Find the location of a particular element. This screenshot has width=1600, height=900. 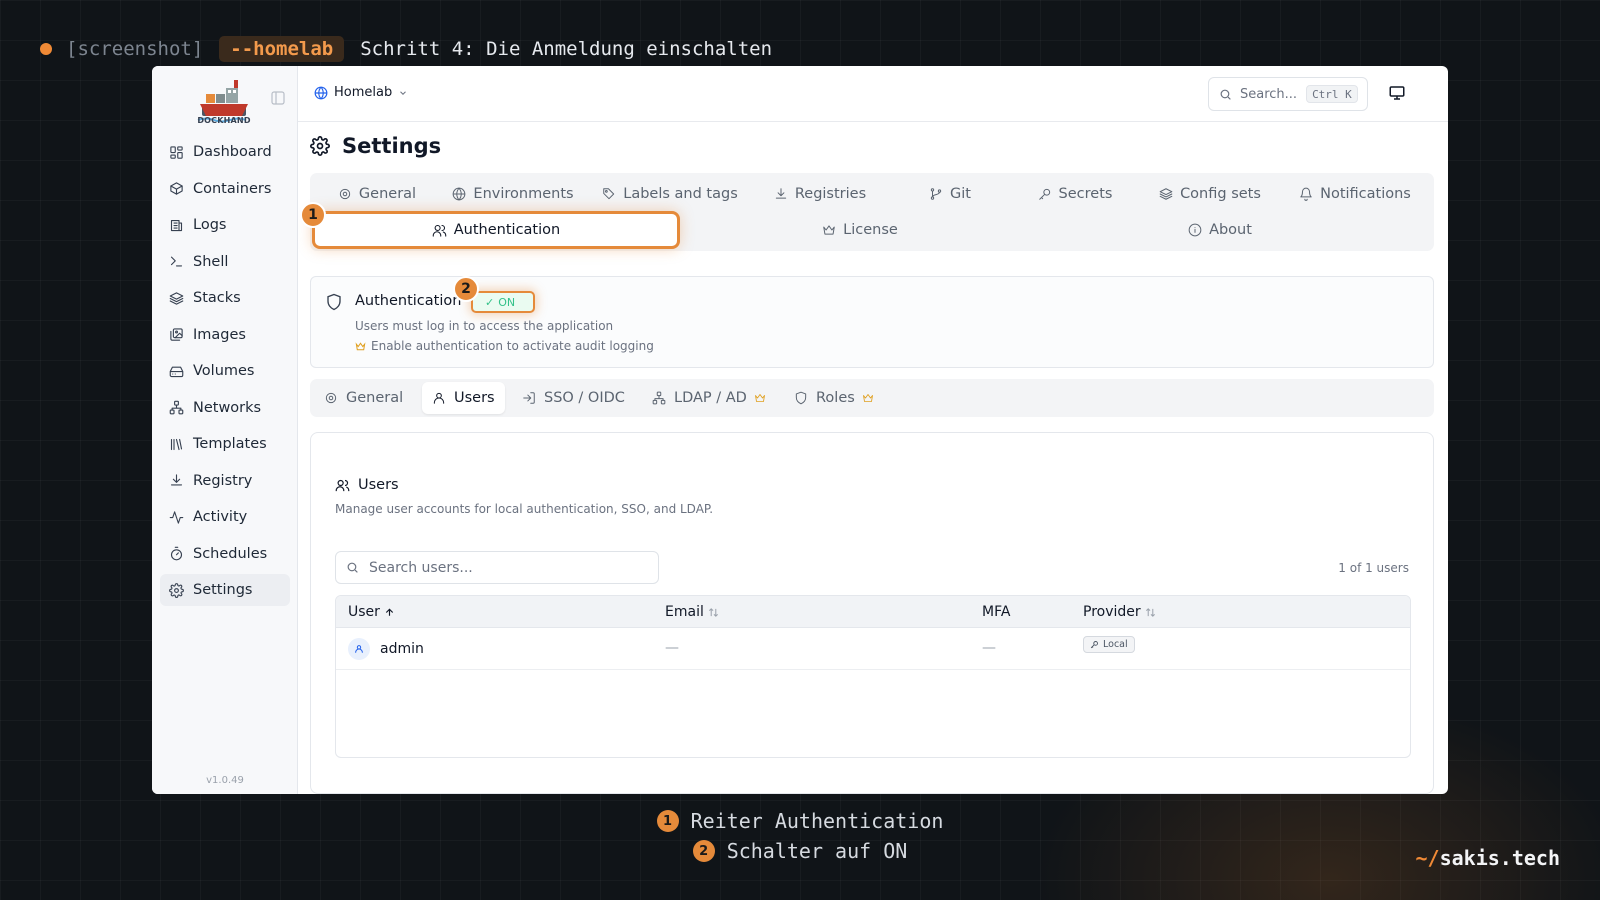

tab-label: General is located at coordinates (387, 194).